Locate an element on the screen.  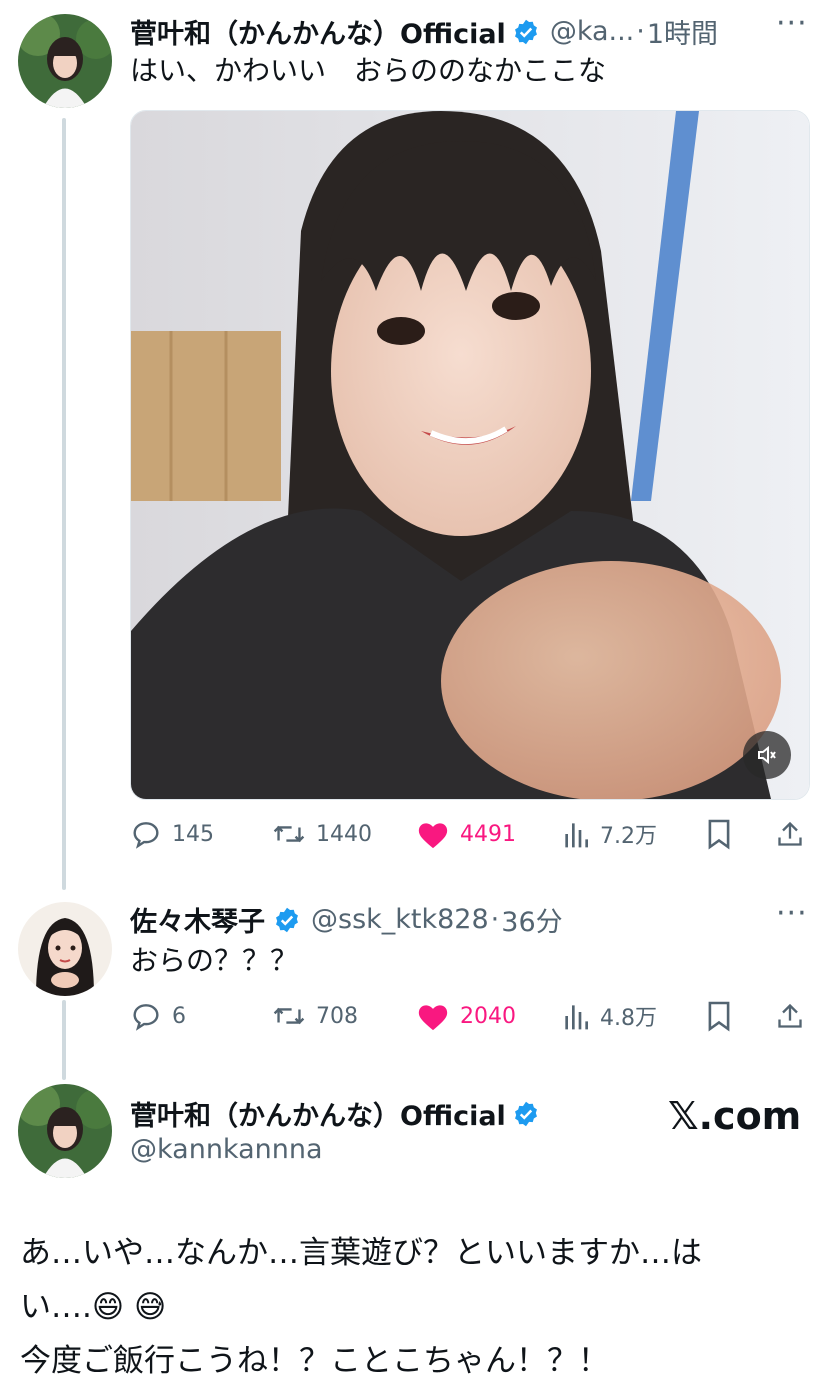
author-handle: @ssk_ktk828 is located at coordinates (400, 919).